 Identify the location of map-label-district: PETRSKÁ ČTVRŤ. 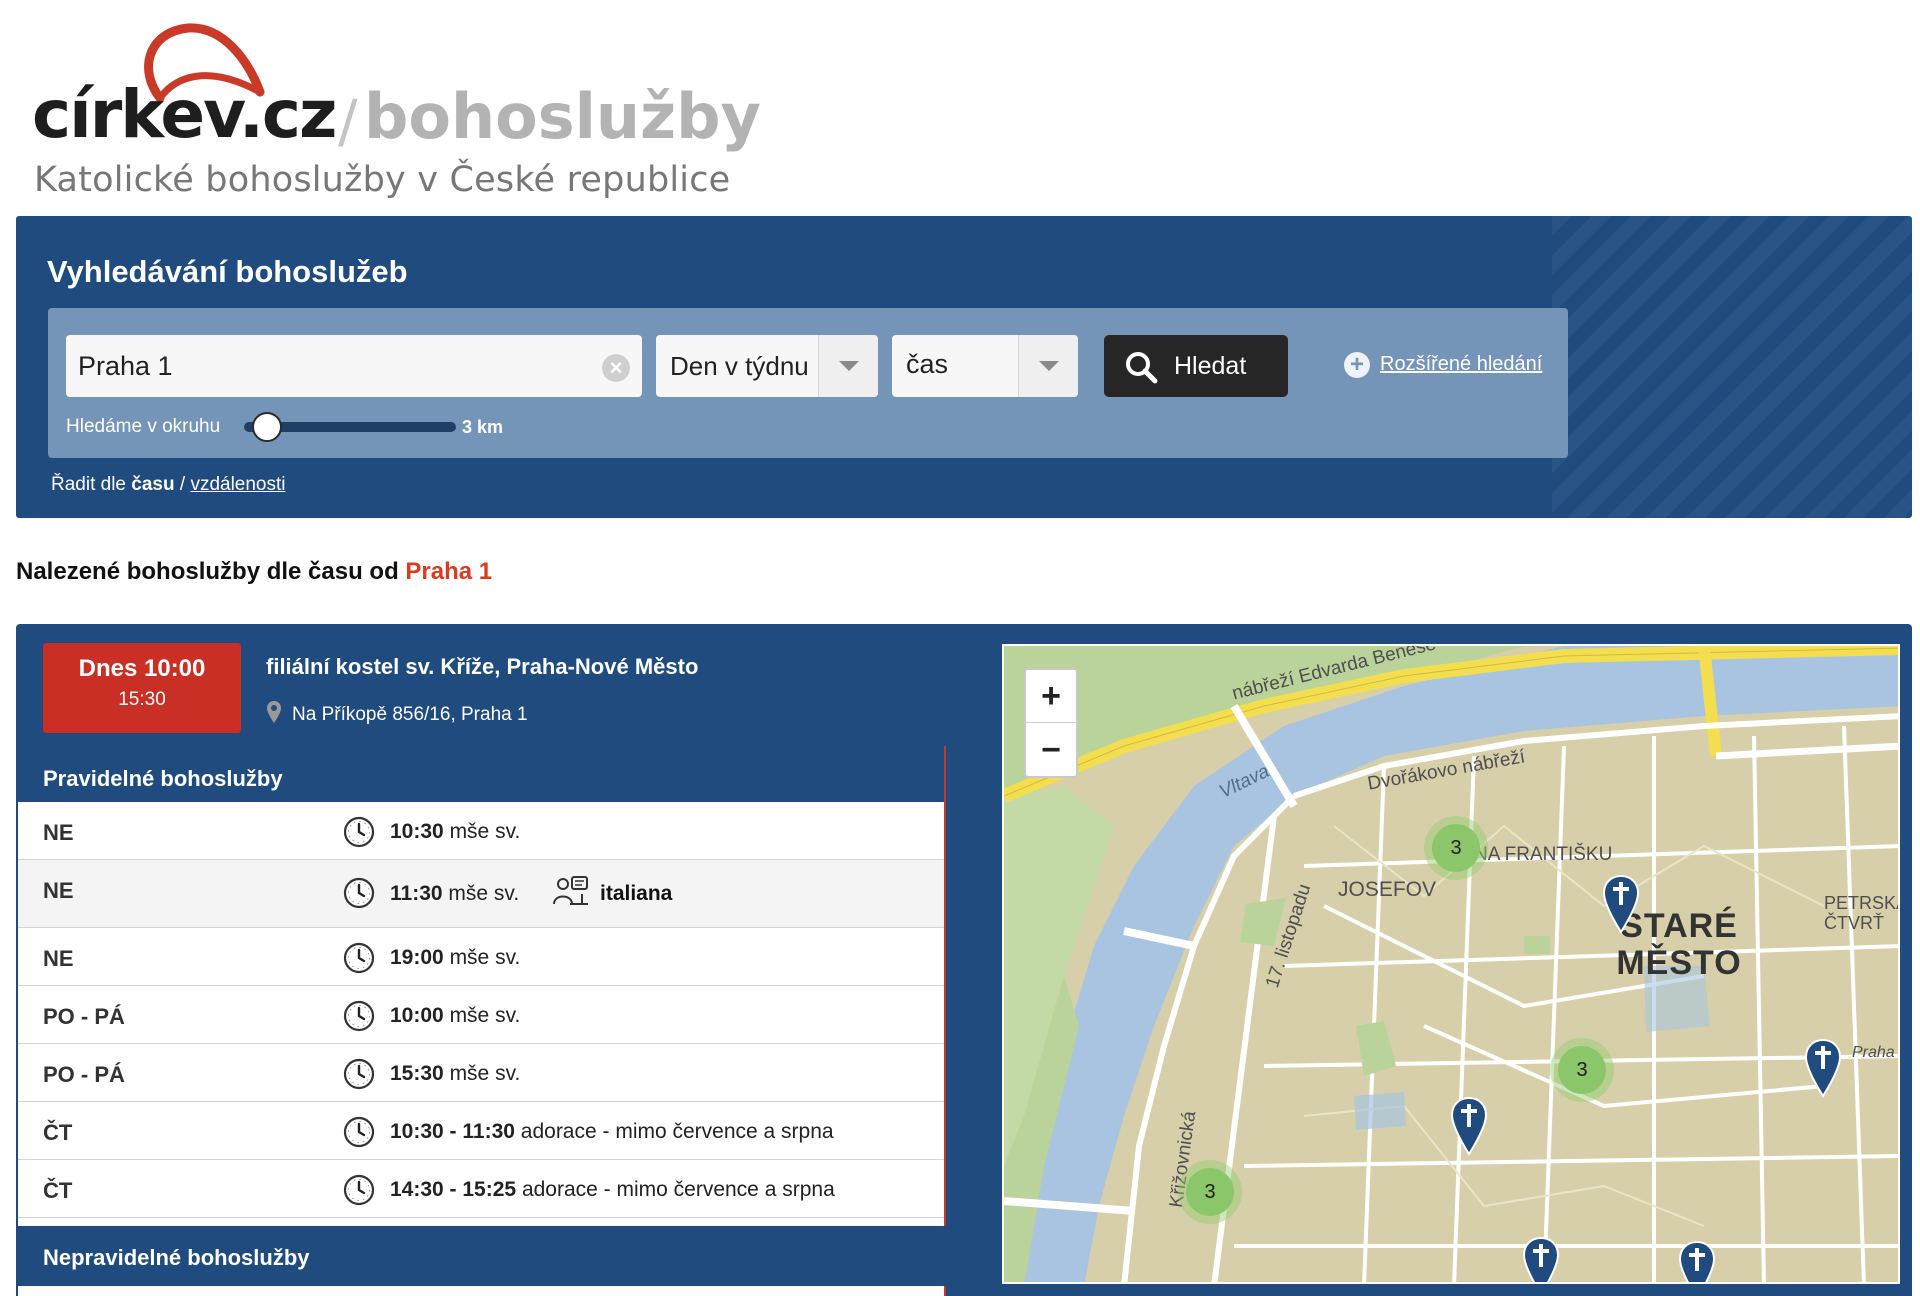
(1862, 913).